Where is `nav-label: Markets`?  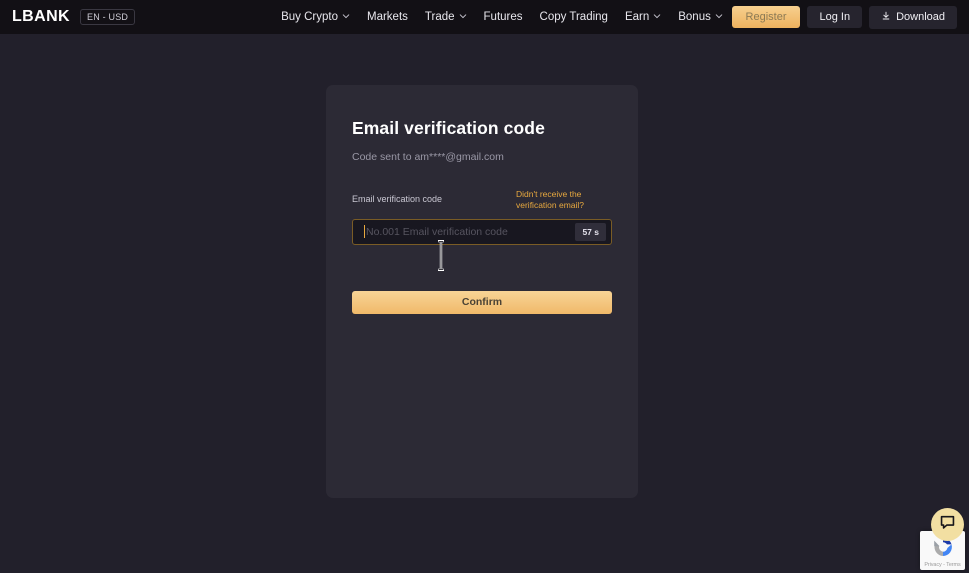 nav-label: Markets is located at coordinates (387, 17).